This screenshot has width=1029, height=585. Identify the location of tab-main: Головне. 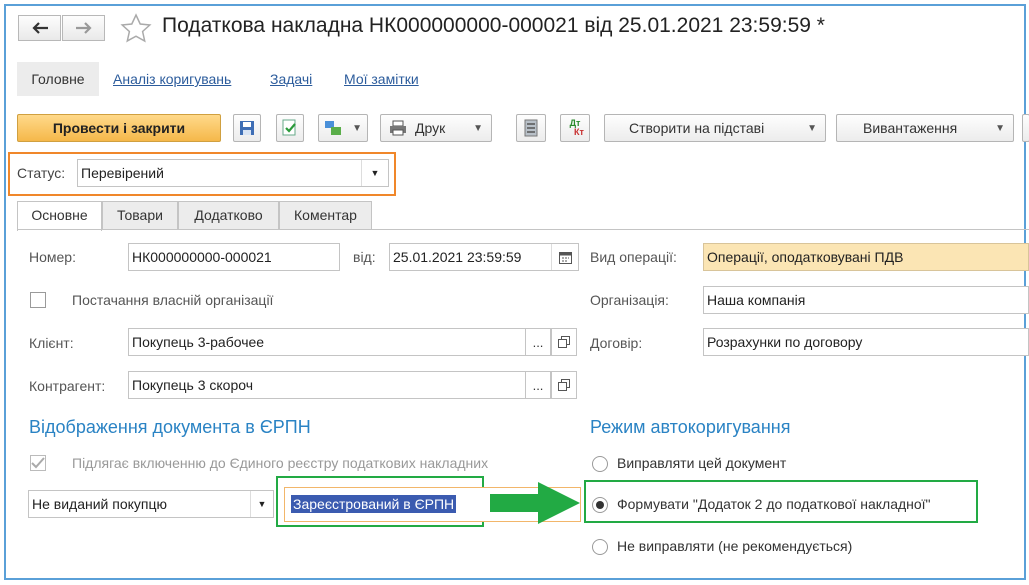
(58, 79).